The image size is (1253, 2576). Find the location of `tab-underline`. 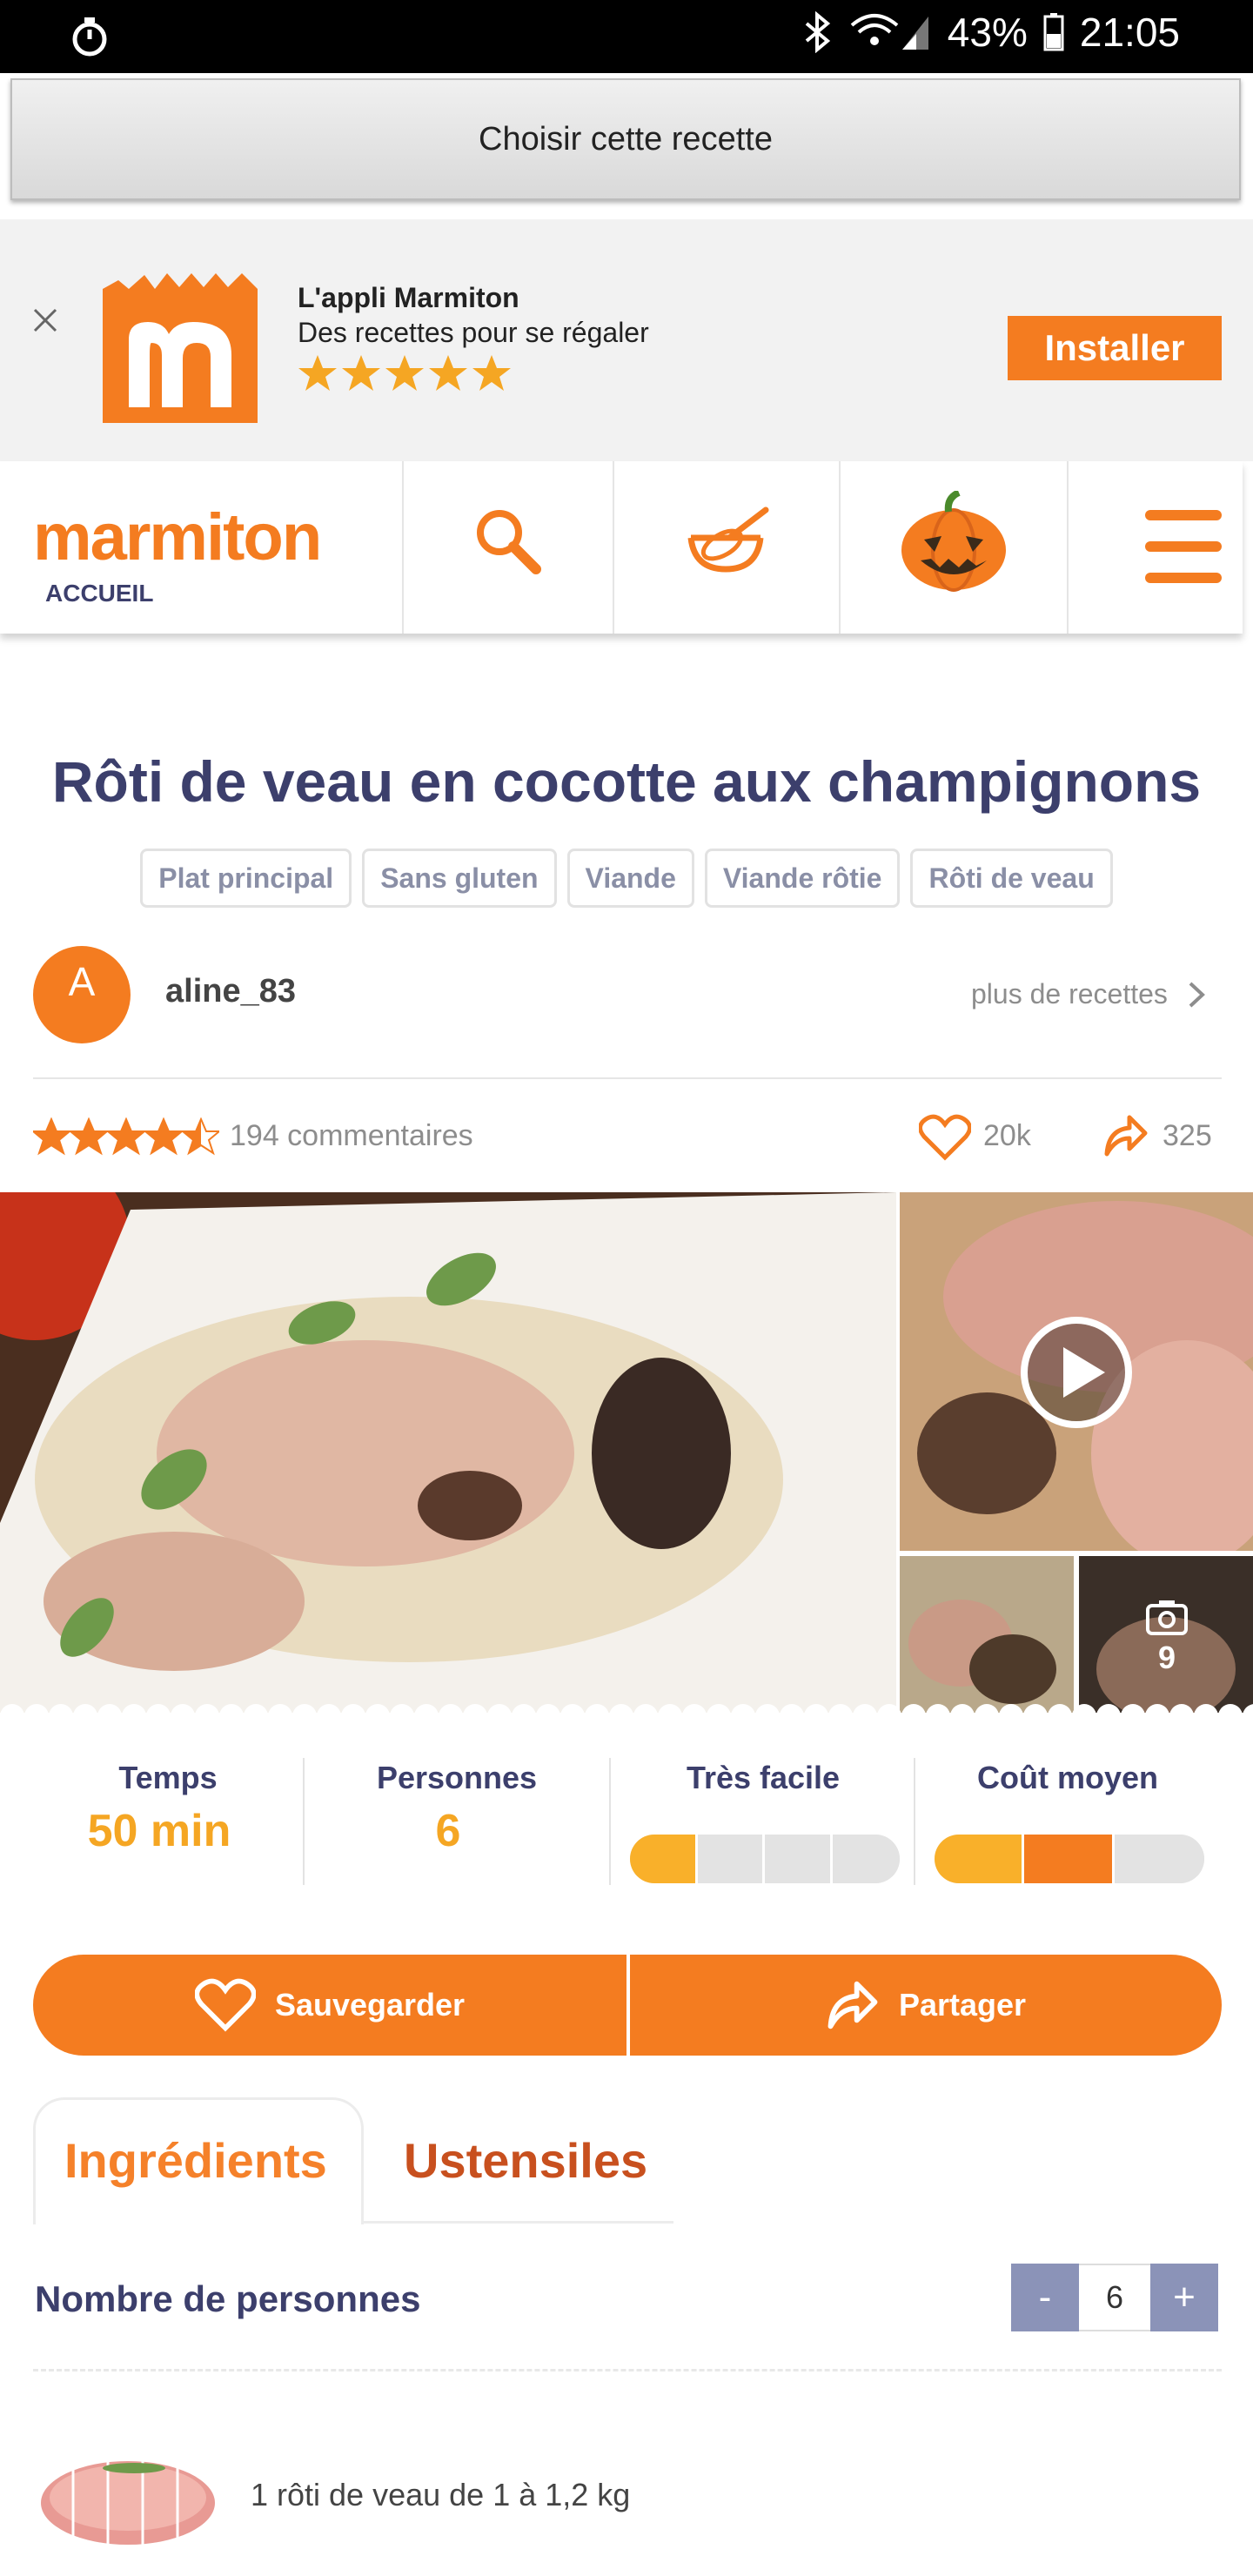

tab-underline is located at coordinates (518, 2222).